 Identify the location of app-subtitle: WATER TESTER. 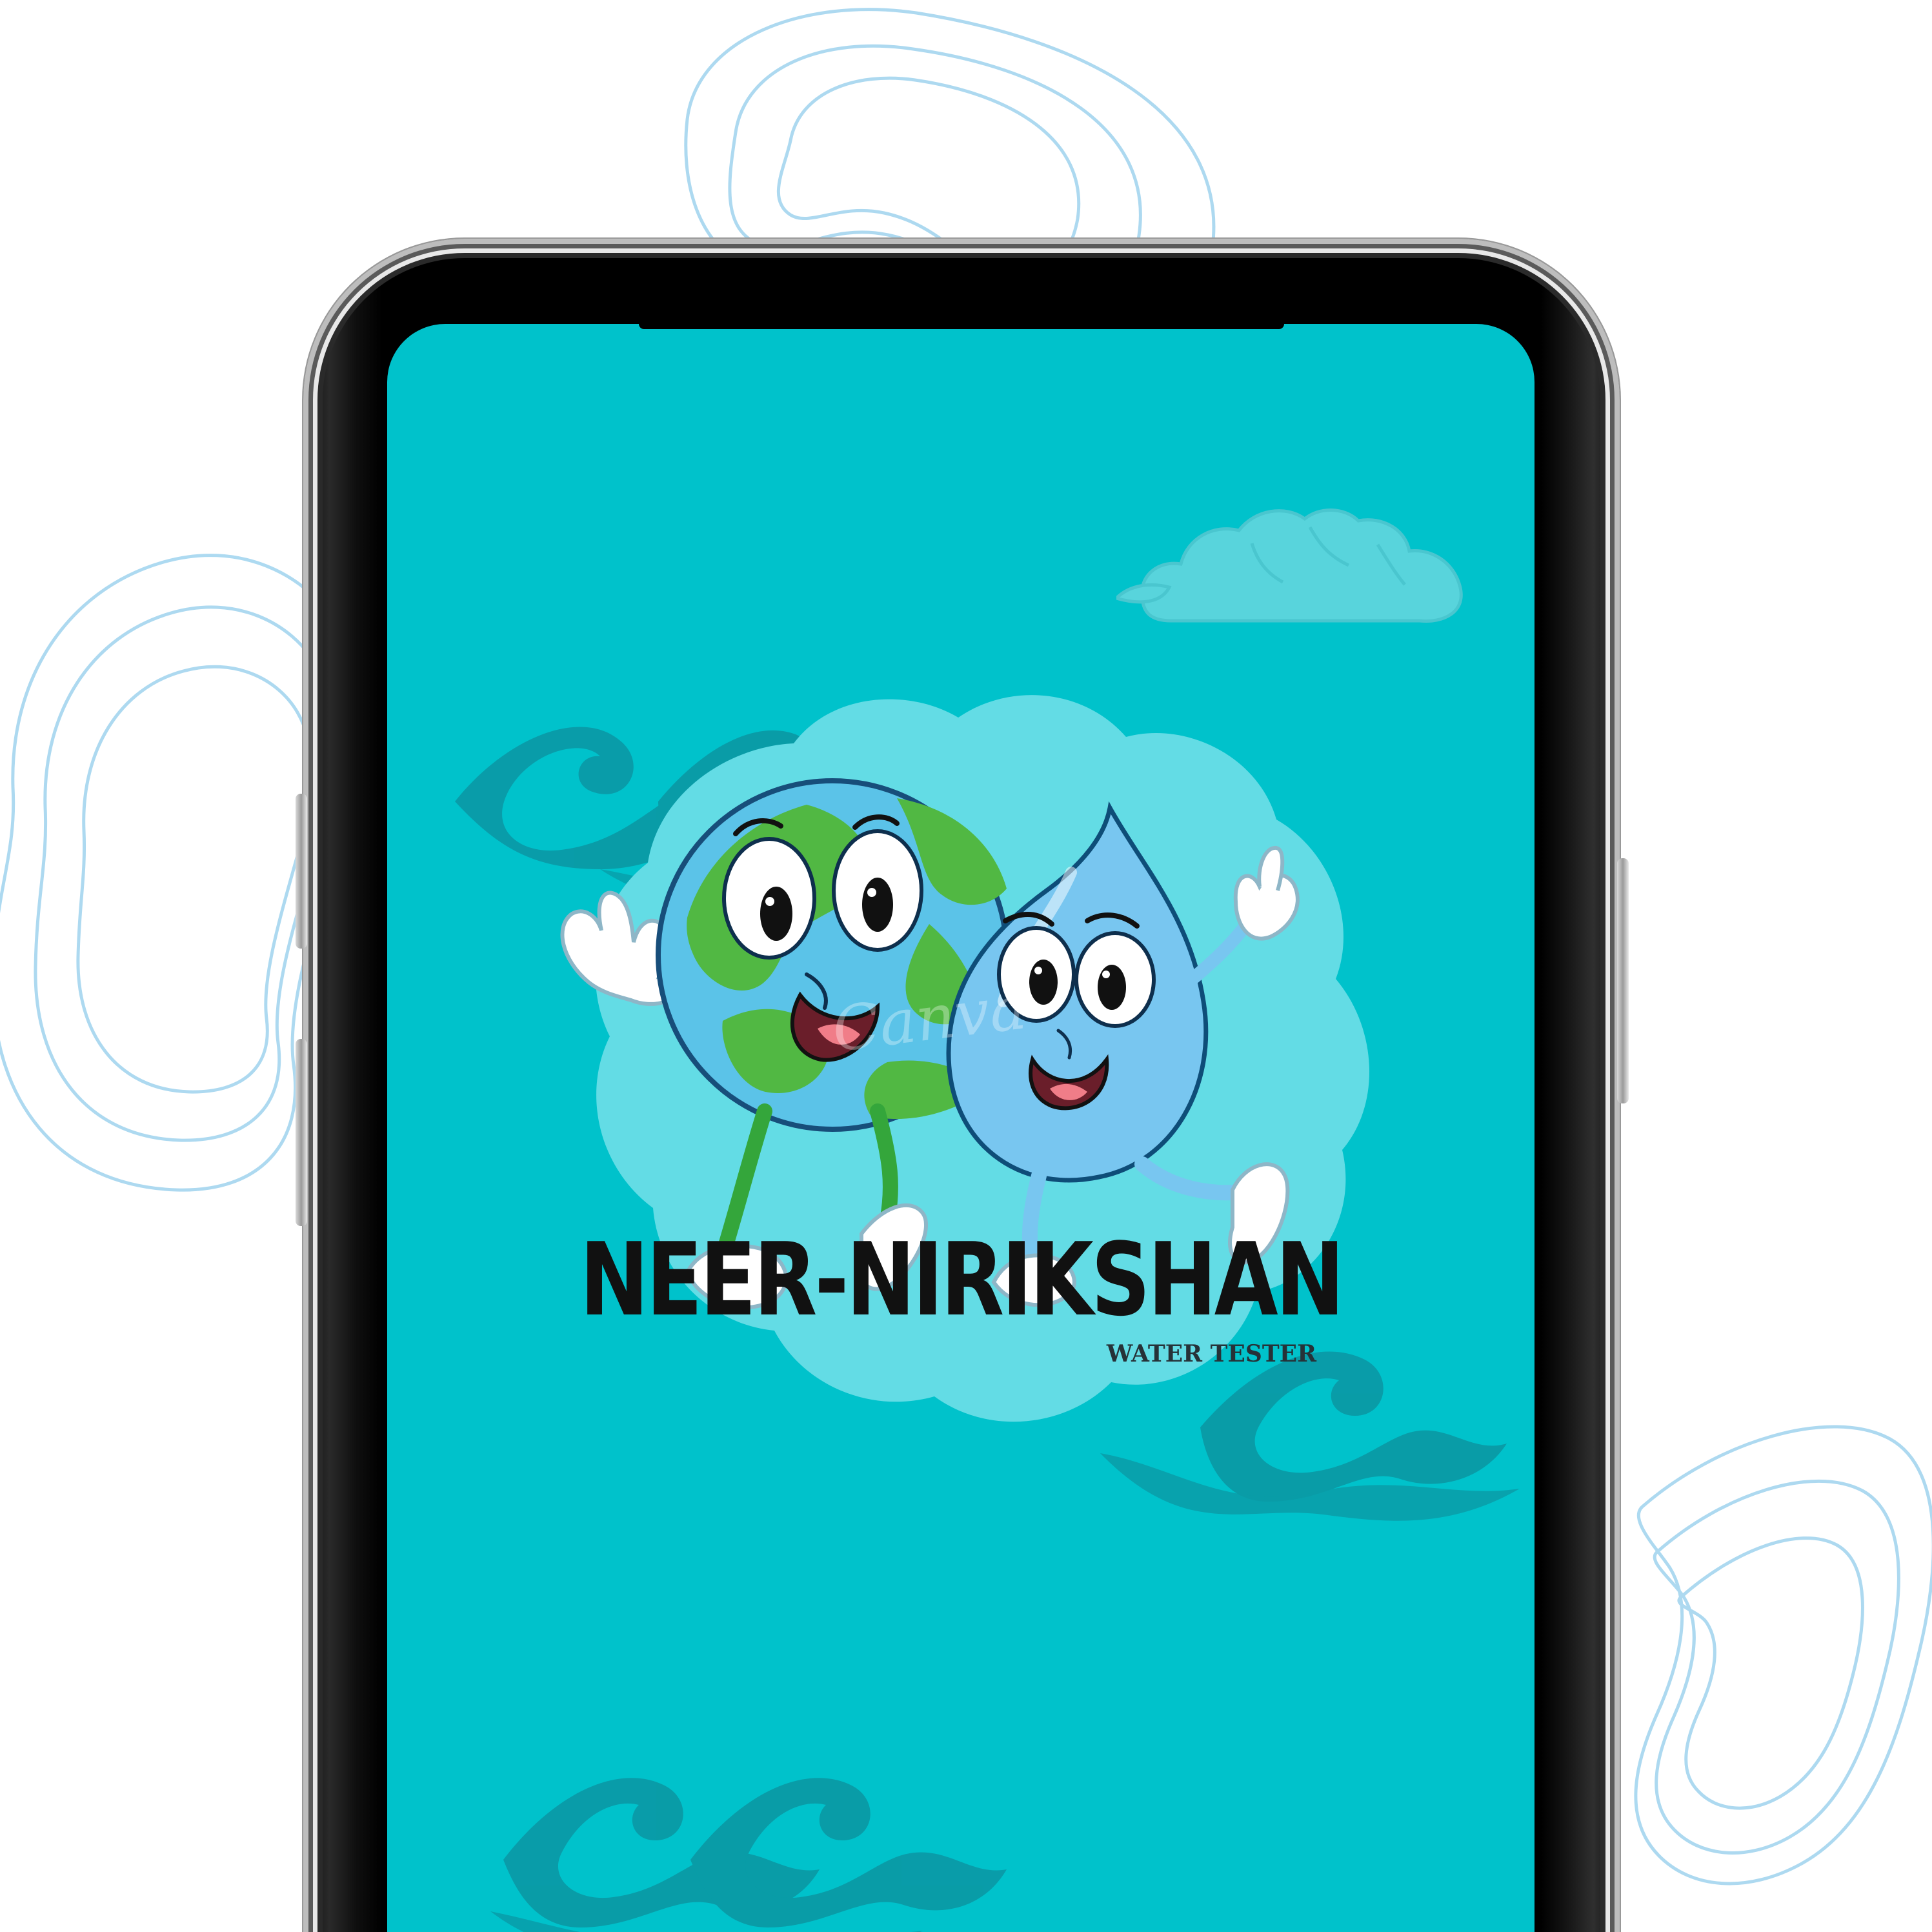
(1211, 1353).